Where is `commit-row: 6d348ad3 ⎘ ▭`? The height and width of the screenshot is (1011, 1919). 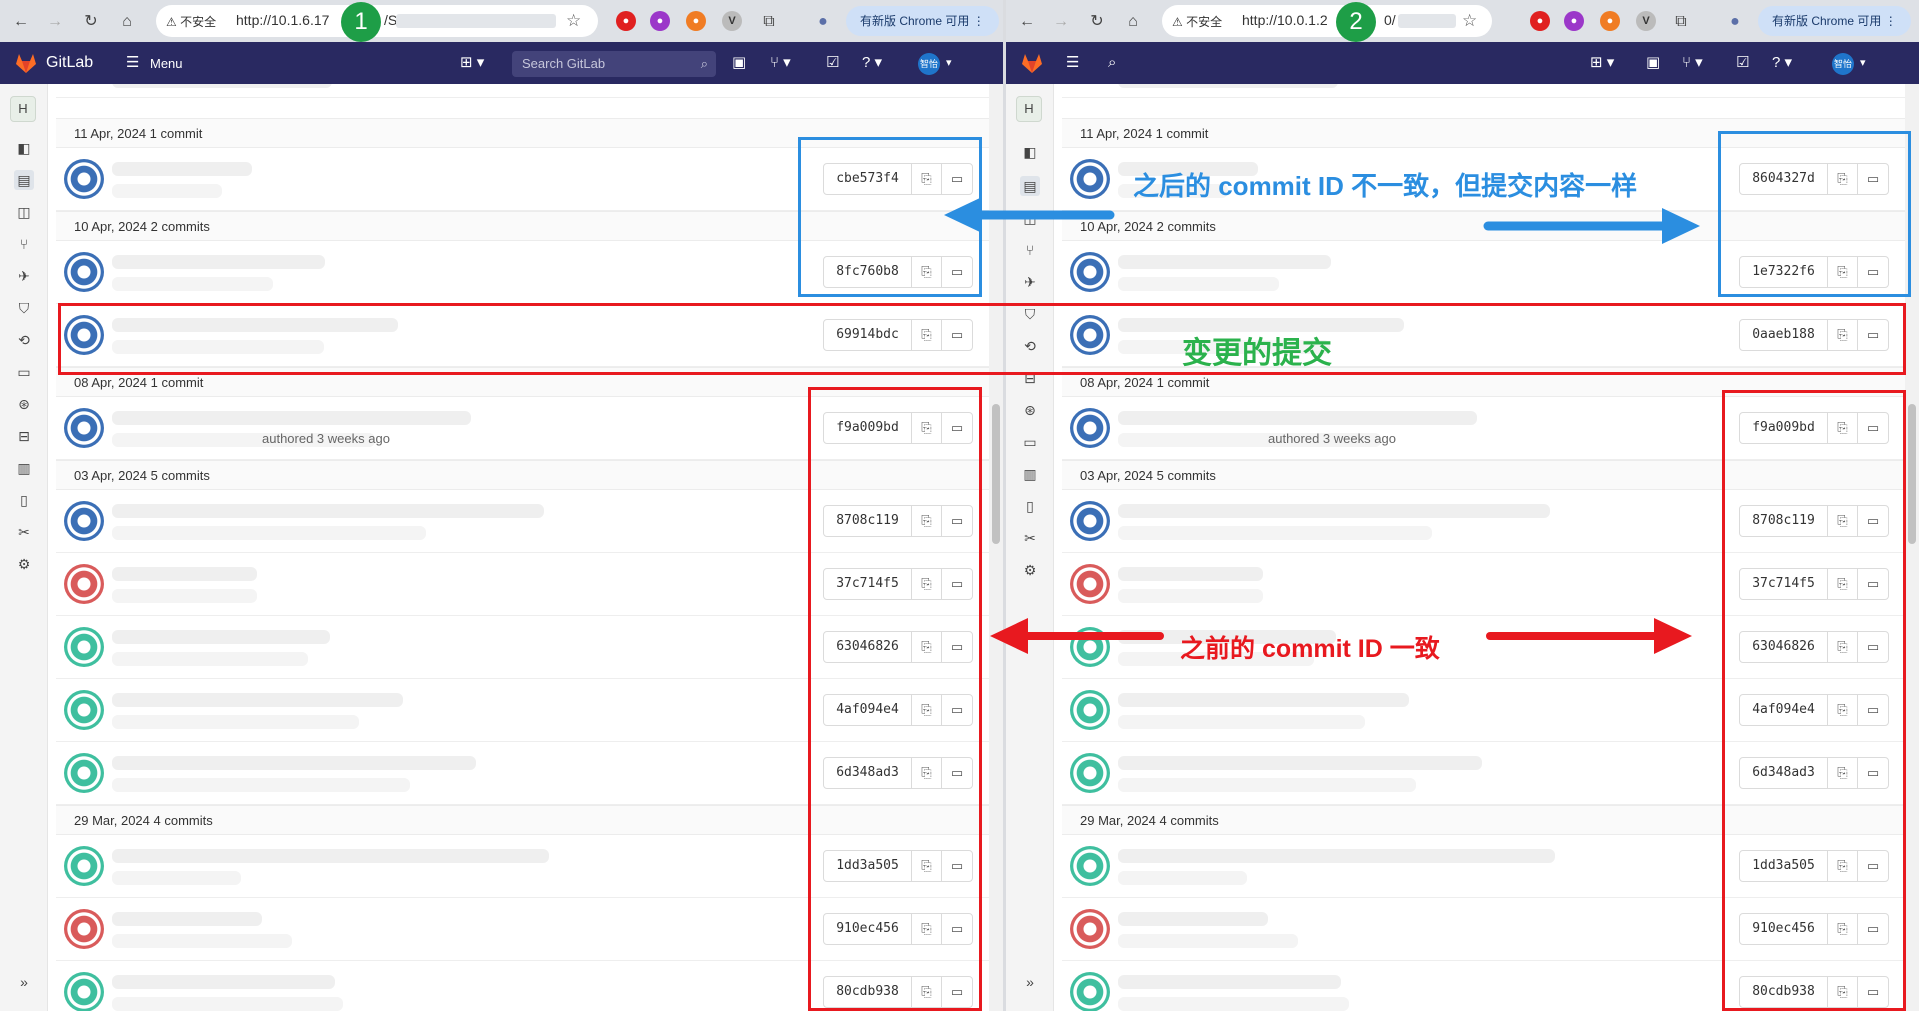 commit-row: 6d348ad3 ⎘ ▭ is located at coordinates (1483, 773).